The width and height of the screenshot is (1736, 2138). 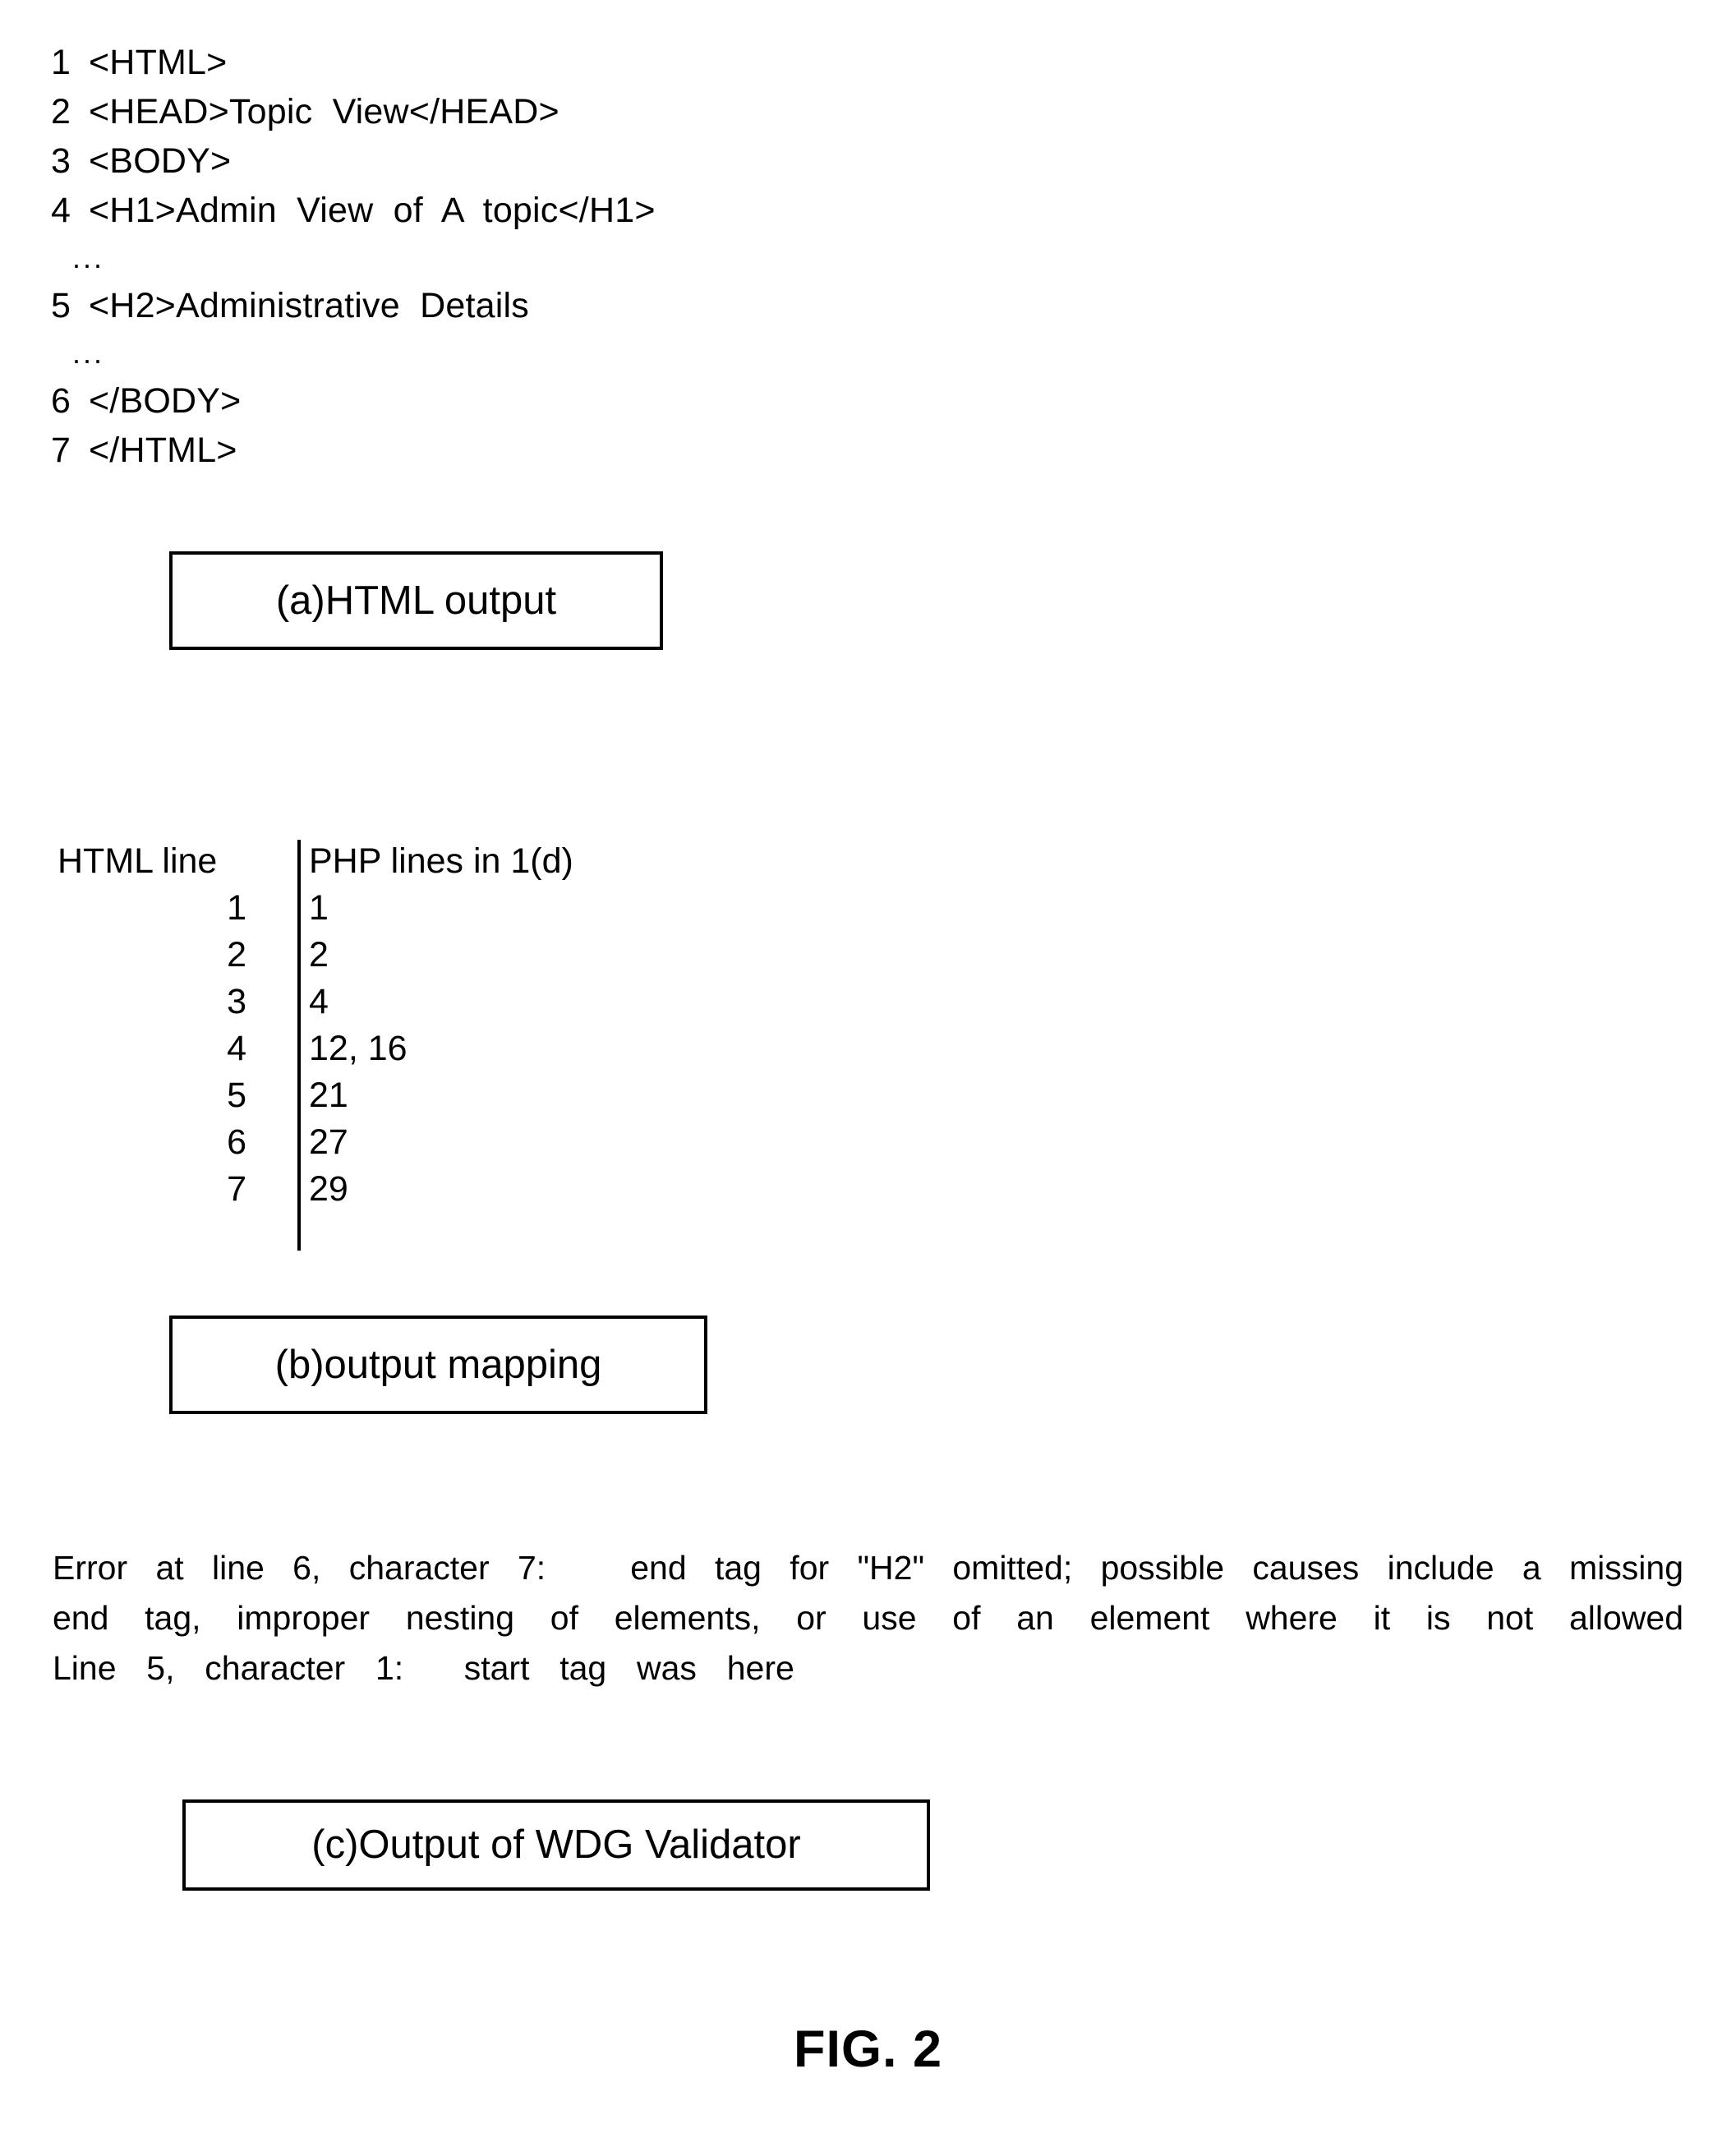 What do you see at coordinates (160, 161) in the screenshot?
I see `code-line-source: <BODY>` at bounding box center [160, 161].